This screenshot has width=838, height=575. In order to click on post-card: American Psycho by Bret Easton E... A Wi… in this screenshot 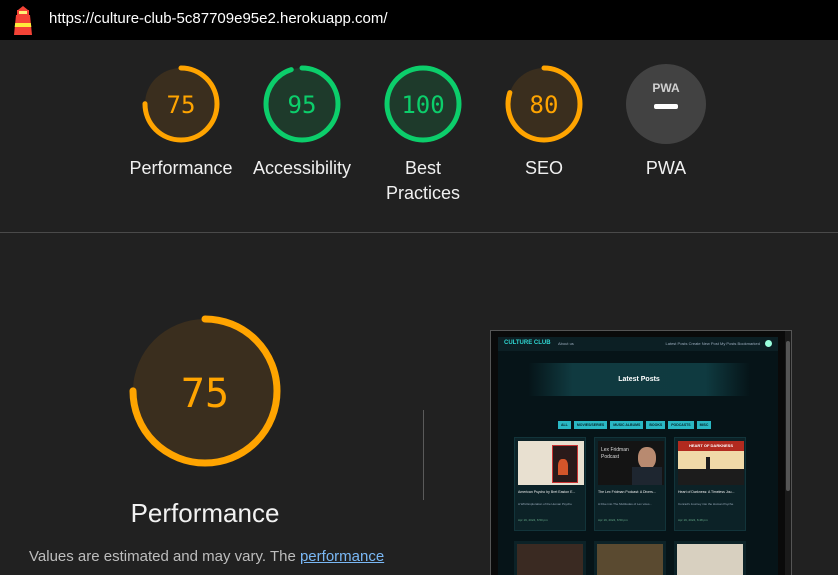, I will do `click(550, 484)`.